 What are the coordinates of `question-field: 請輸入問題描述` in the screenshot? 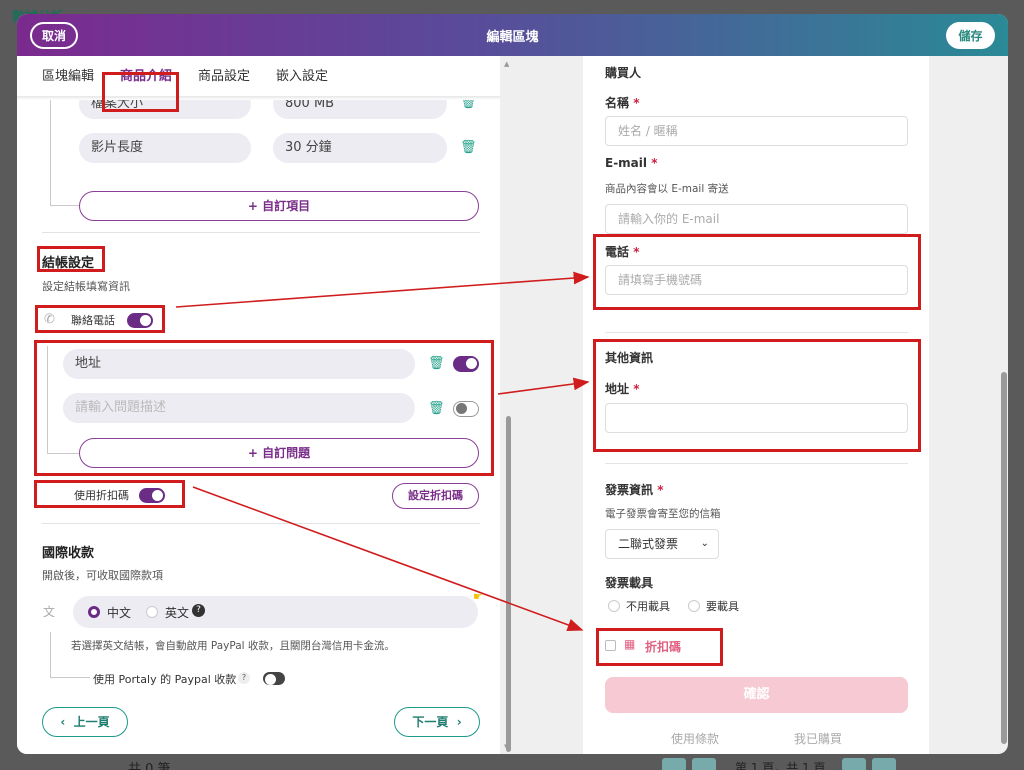 It's located at (239, 408).